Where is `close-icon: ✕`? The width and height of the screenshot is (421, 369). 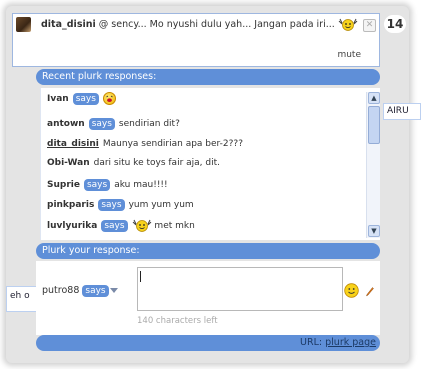
close-icon: ✕ is located at coordinates (369, 25).